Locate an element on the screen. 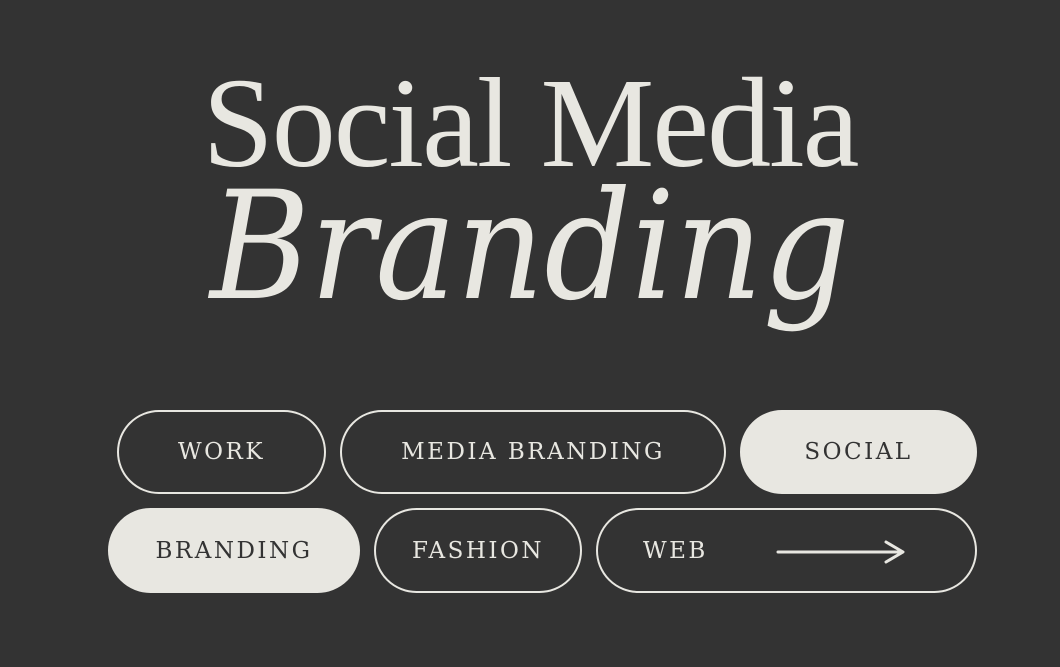 The height and width of the screenshot is (667, 1060). tag-fashion: FASHION is located at coordinates (478, 550).